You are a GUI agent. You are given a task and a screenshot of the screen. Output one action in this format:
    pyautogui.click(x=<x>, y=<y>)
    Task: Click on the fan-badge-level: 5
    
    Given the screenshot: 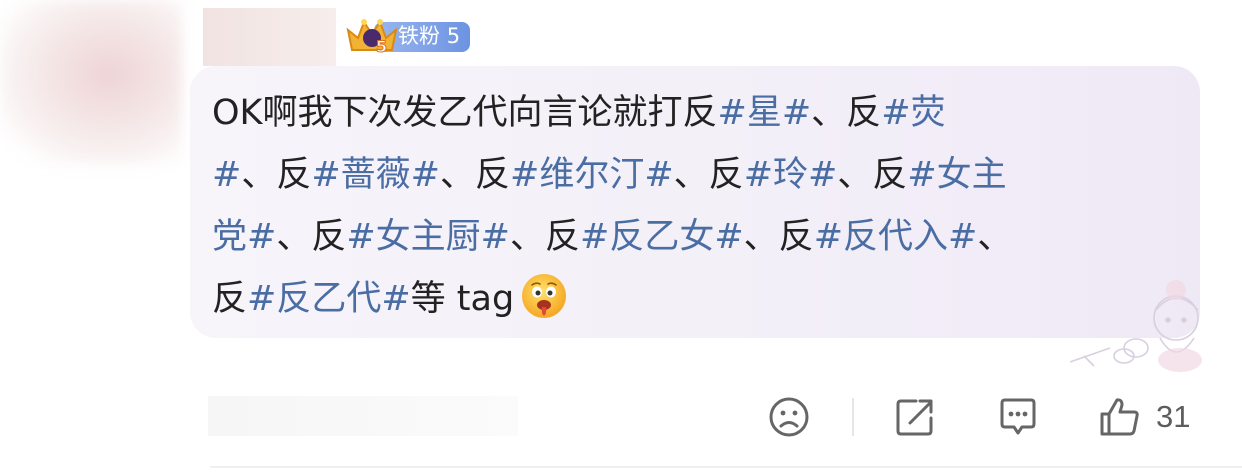 What is the action you would take?
    pyautogui.click(x=453, y=36)
    